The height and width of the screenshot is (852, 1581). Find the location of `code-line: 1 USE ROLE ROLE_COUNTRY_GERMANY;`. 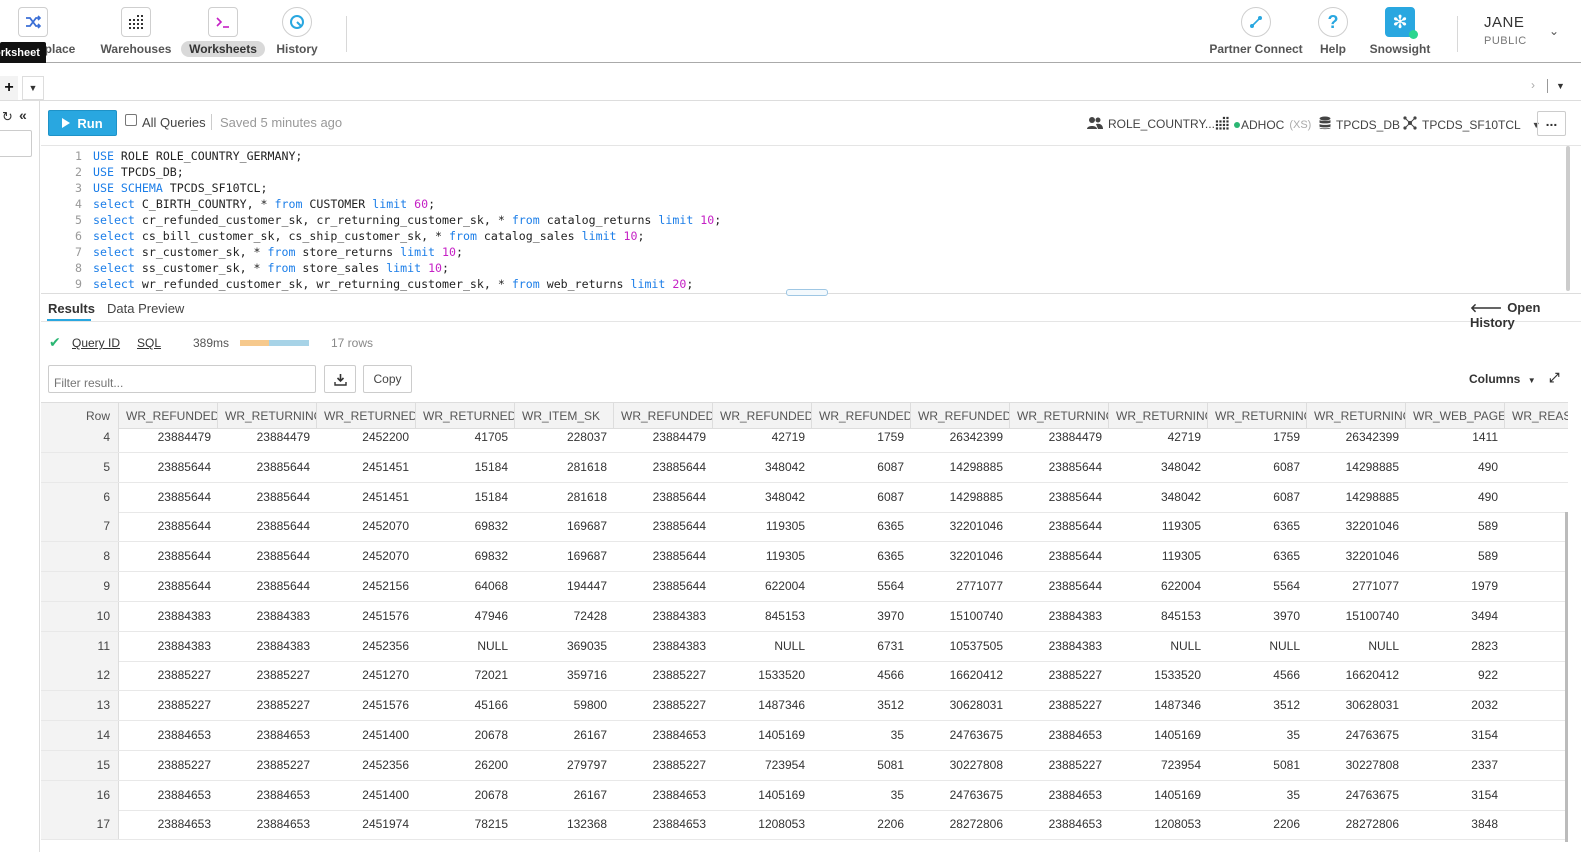

code-line: 1 USE ROLE ROLE_COUNTRY_GERMANY; is located at coordinates (791, 157).